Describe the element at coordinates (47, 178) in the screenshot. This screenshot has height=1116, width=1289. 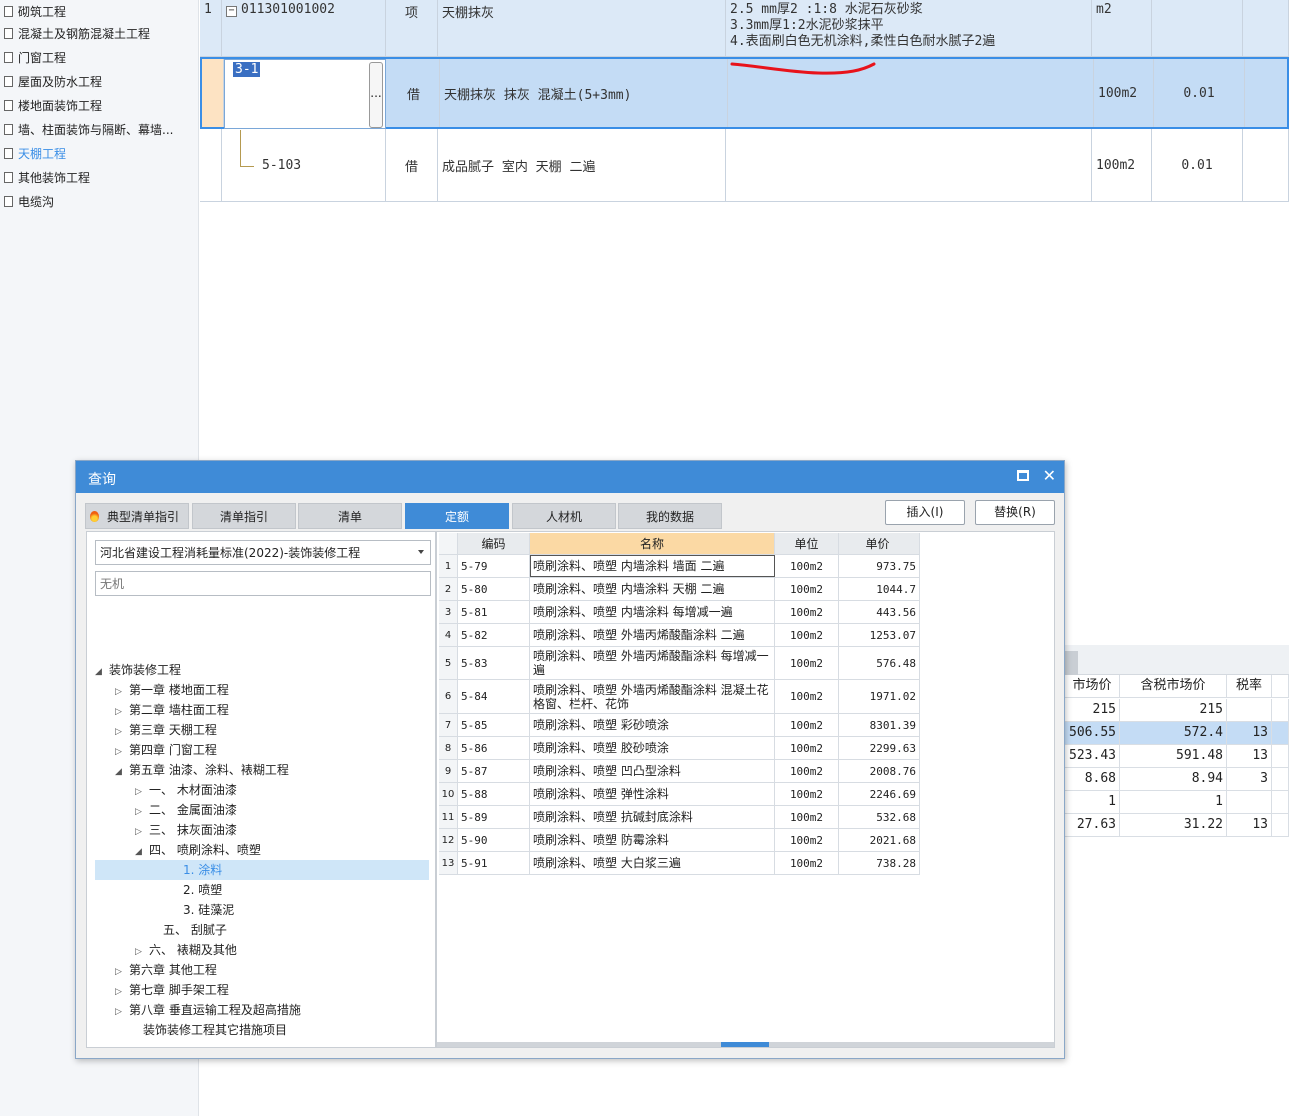
I see `sidebar-item-other-decoration: 其他装饰工程` at that location.